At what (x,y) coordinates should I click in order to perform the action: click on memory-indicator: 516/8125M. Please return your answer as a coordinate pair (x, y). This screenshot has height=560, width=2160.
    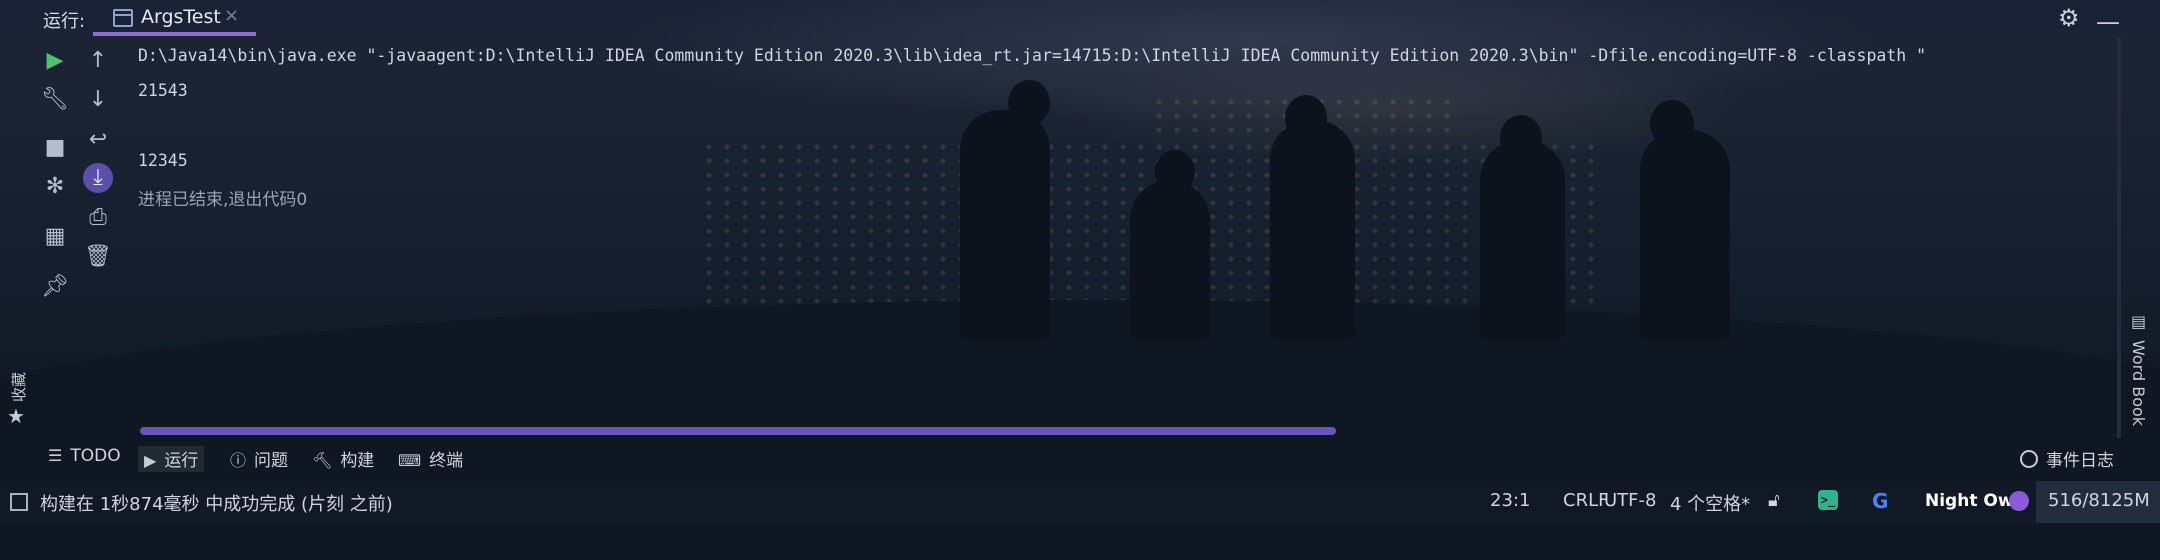
    Looking at the image, I should click on (2098, 502).